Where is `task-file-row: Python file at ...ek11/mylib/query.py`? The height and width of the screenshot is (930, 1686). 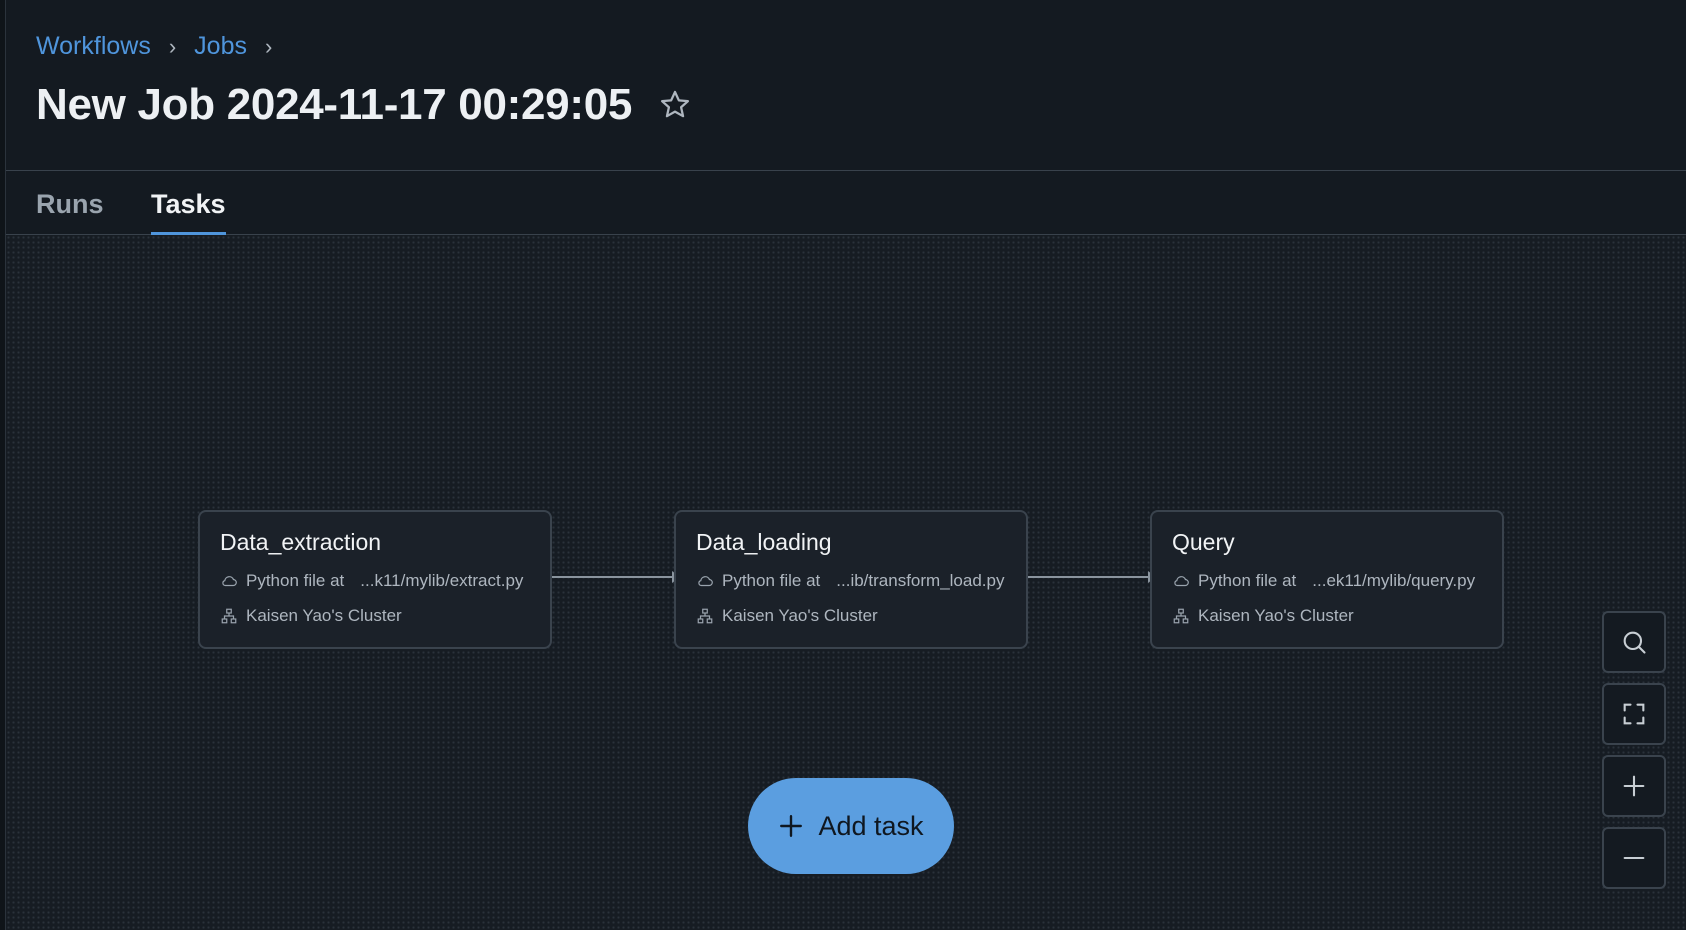 task-file-row: Python file at ...ek11/mylib/query.py is located at coordinates (1323, 581).